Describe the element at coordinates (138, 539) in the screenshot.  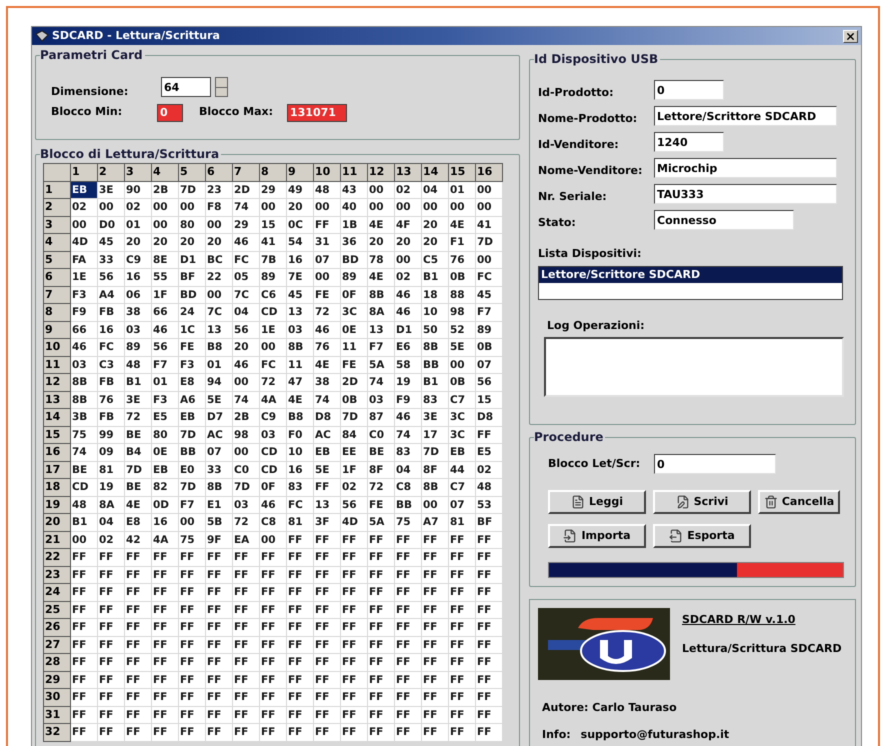
I see `hex-cell: 42` at that location.